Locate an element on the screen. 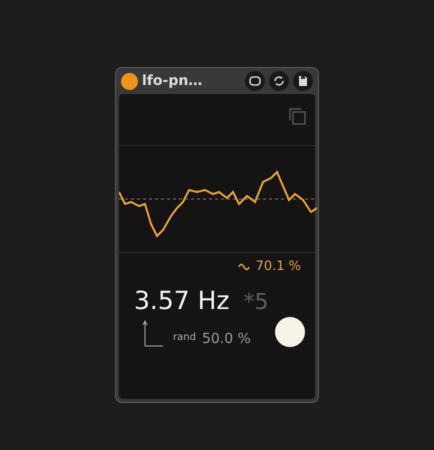 The width and height of the screenshot is (434, 450). rand-label: rand is located at coordinates (184, 337).